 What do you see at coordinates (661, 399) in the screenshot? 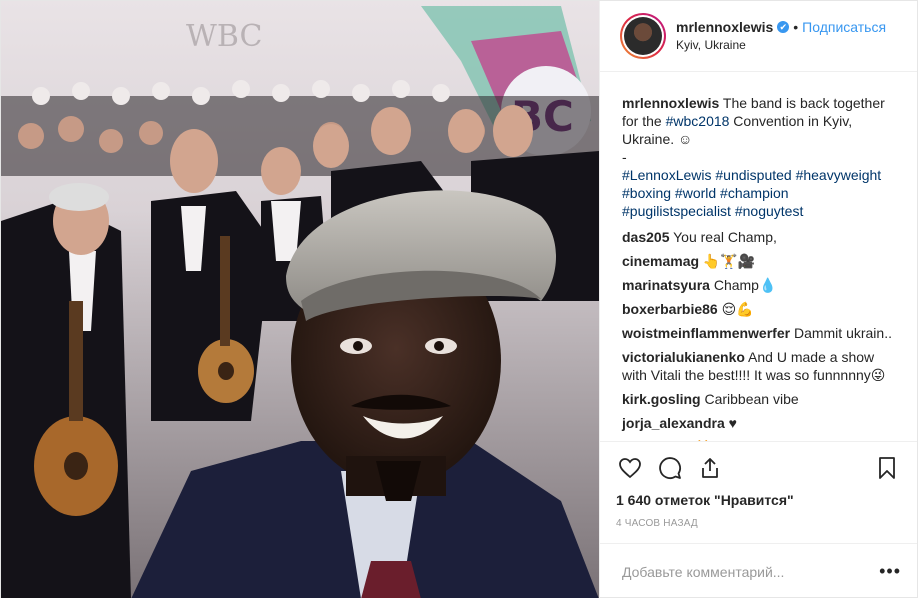
I see `comment-username: kirk.gosling` at bounding box center [661, 399].